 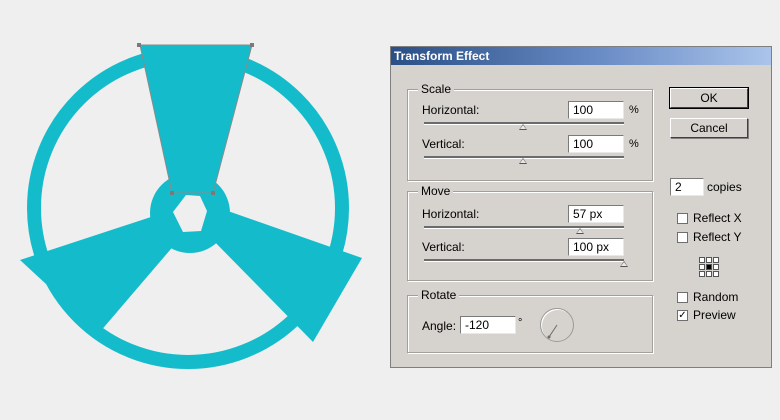 I want to click on blade-left, so click(x=98, y=274).